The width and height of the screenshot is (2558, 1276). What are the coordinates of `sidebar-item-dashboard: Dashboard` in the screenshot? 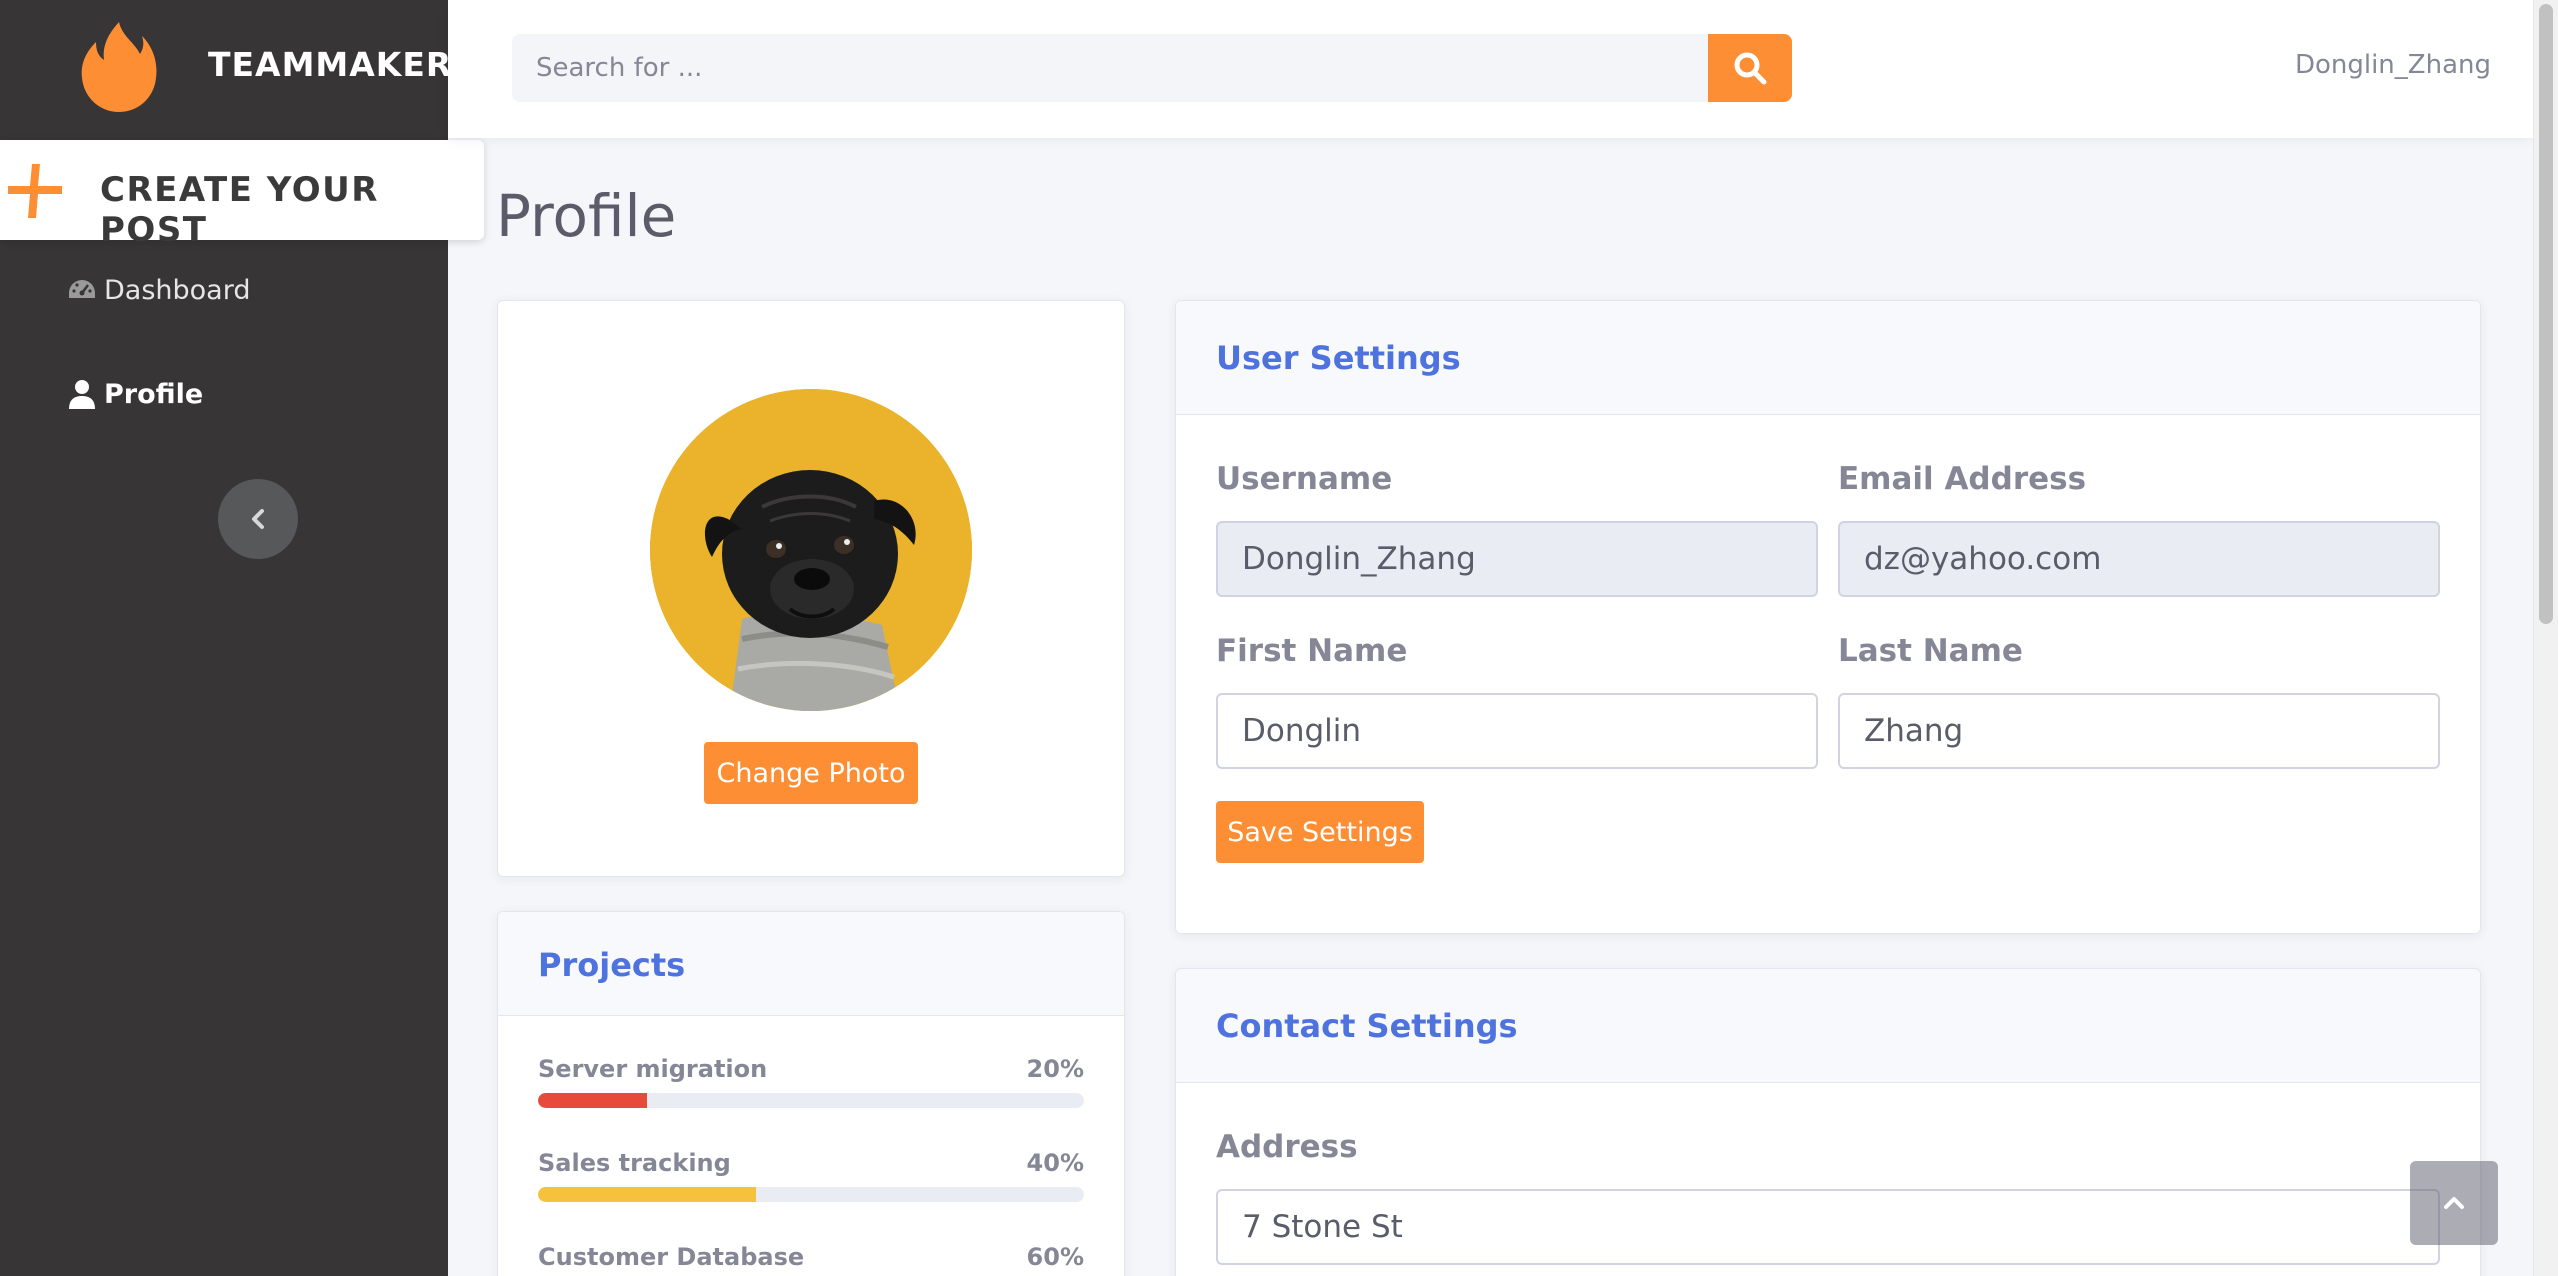 It's located at (158, 290).